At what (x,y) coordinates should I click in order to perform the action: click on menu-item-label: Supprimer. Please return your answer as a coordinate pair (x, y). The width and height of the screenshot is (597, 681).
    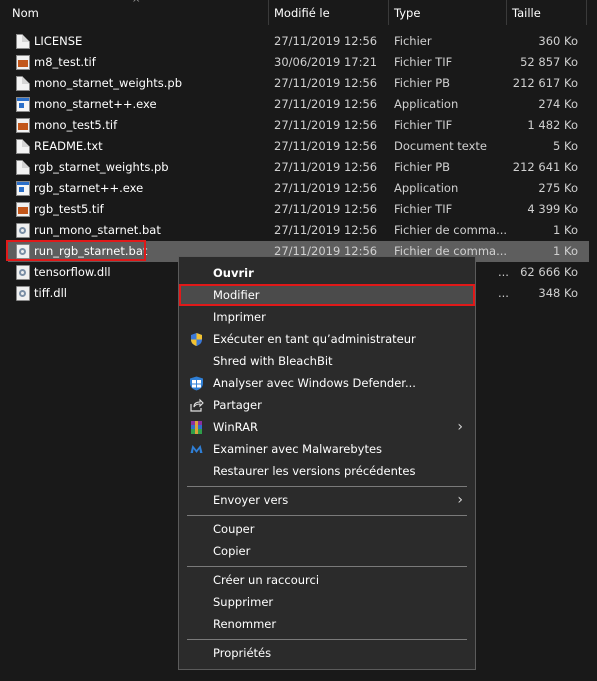
    Looking at the image, I should click on (243, 602).